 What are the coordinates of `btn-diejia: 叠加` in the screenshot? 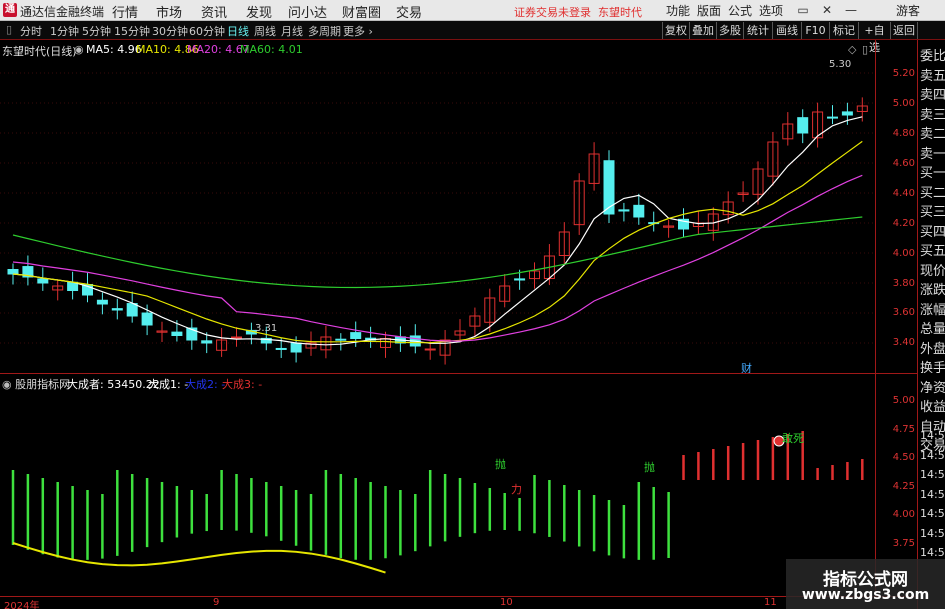 It's located at (702, 30).